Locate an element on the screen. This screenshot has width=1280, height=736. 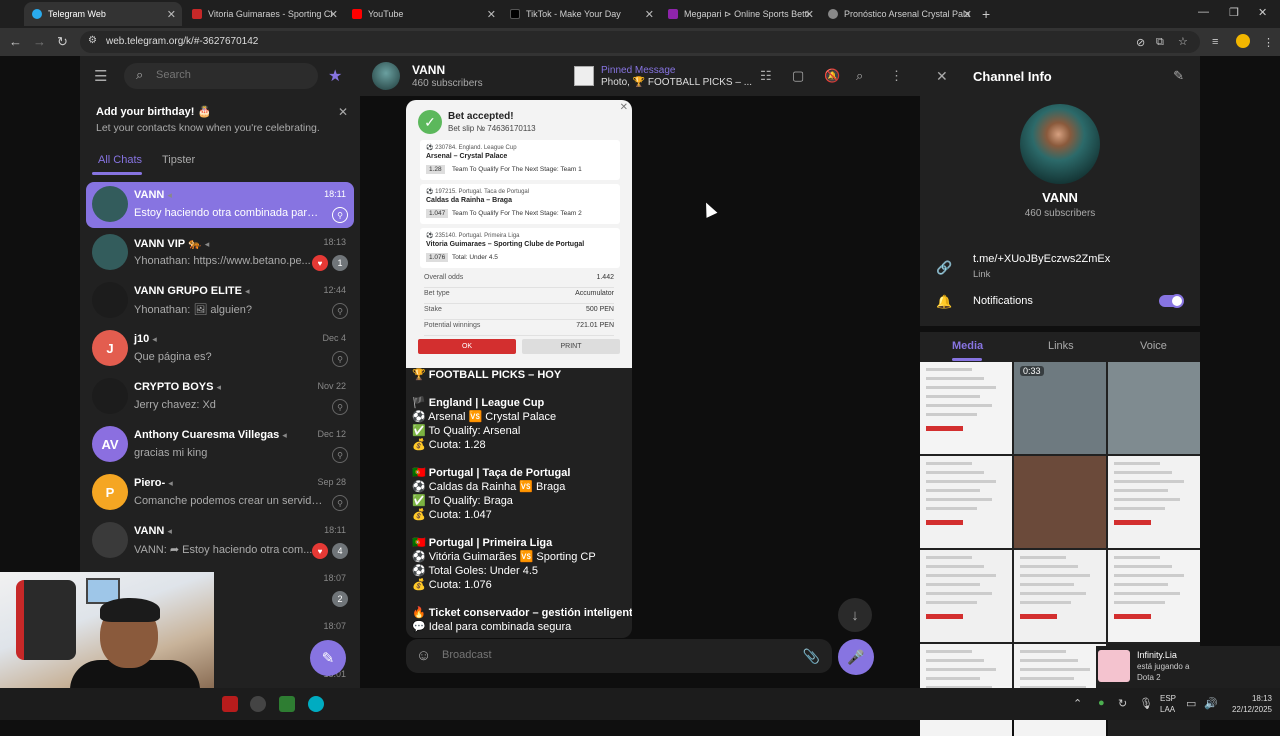
dota-app-icon is located at coordinates (230, 704).